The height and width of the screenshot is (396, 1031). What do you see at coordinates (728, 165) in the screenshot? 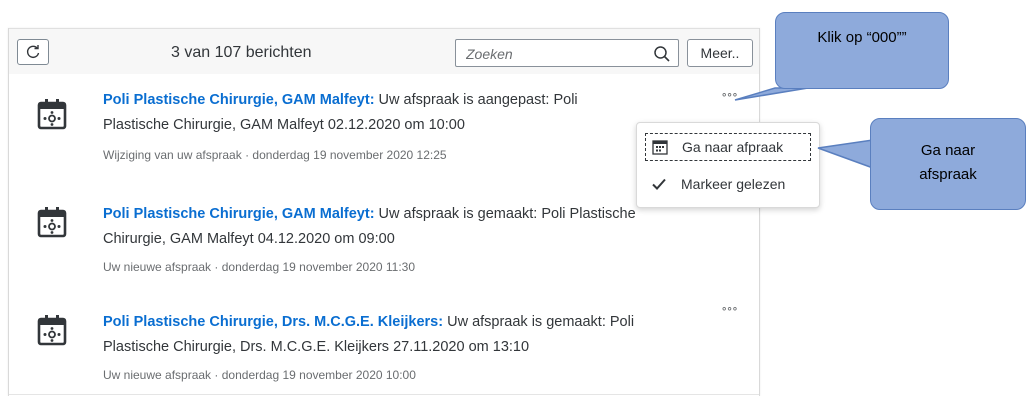
I see `action-menu: Ga naar afpraak Markeer gelezen` at bounding box center [728, 165].